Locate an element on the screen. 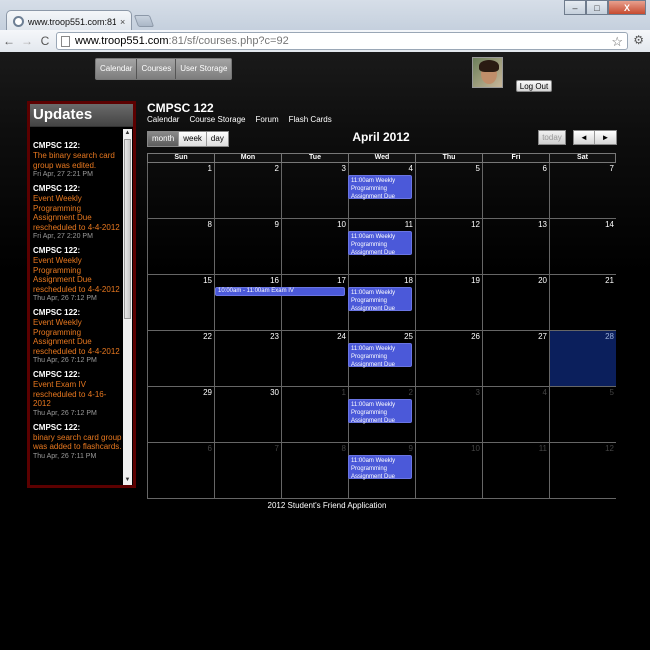 Image resolution: width=650 pixels, height=650 pixels. weekday-label: Thu is located at coordinates (448, 158).